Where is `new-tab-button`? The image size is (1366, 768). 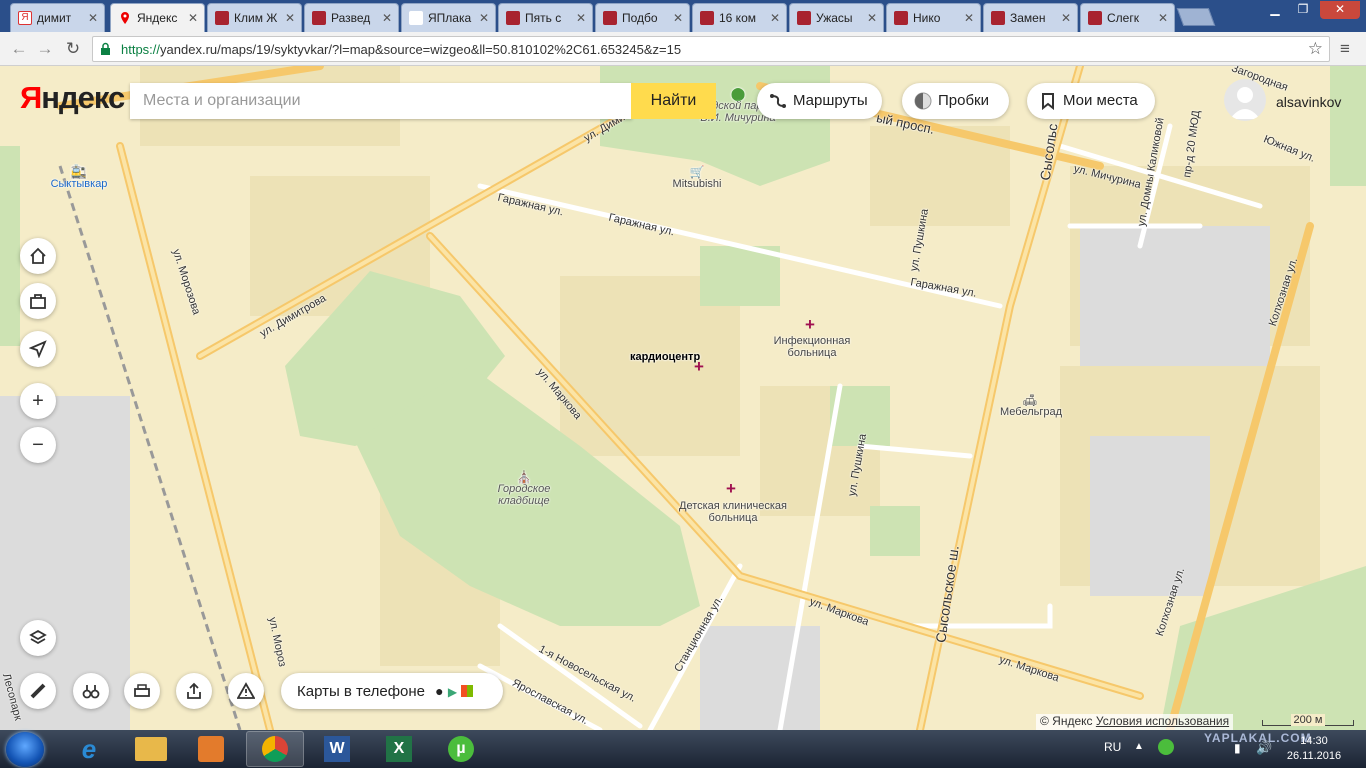
new-tab-button is located at coordinates (1196, 17).